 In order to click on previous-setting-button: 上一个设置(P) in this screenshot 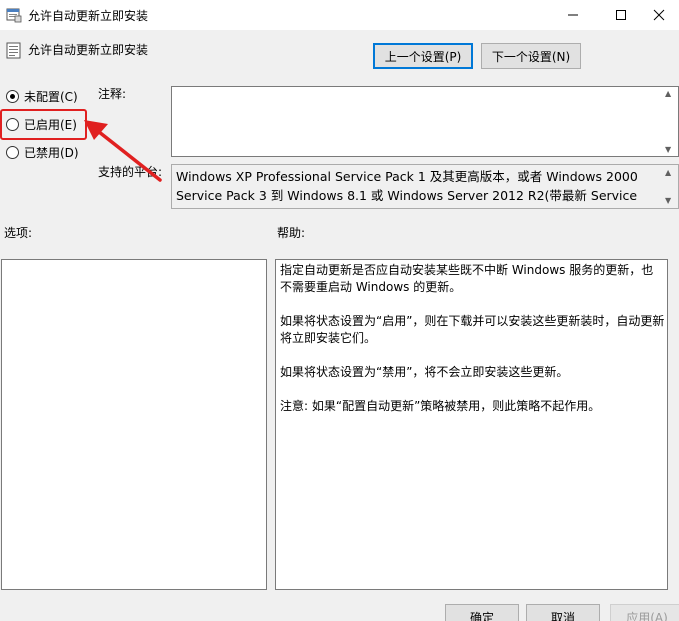, I will do `click(423, 56)`.